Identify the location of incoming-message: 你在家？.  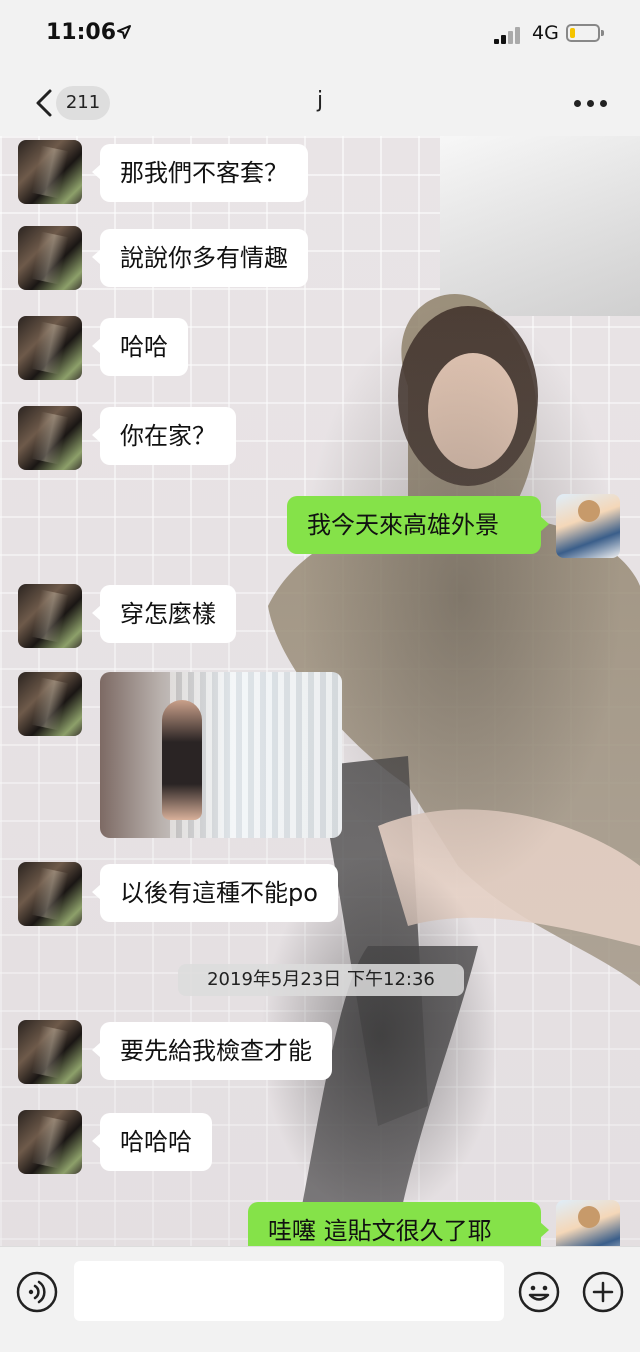
(164, 436).